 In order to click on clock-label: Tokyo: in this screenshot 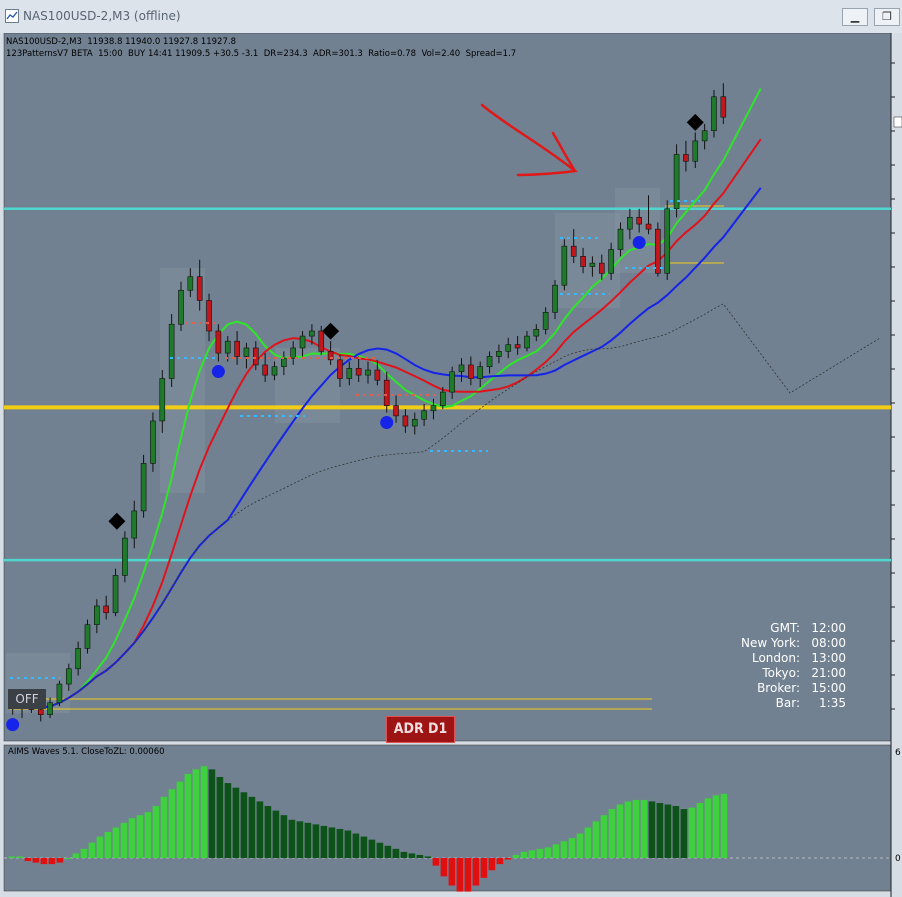, I will do `click(781, 673)`.